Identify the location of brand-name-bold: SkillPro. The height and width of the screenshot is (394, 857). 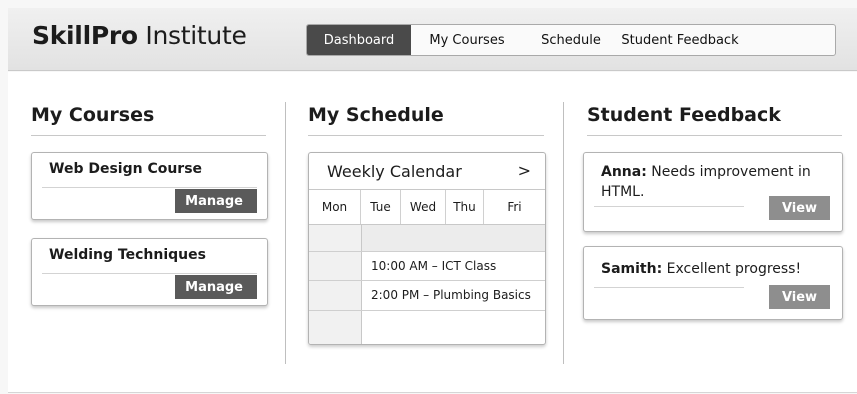
(85, 35).